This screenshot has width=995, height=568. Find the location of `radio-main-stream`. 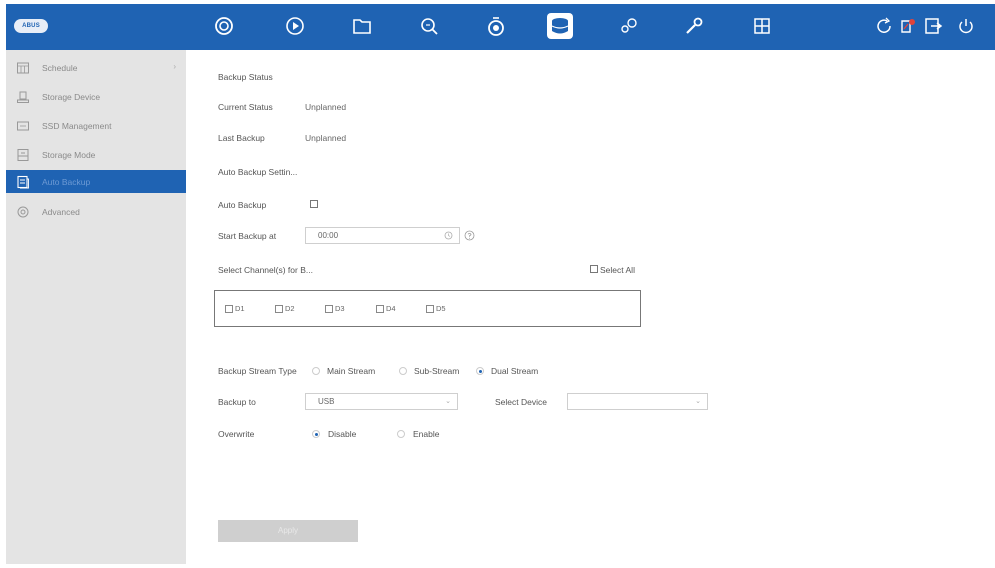

radio-main-stream is located at coordinates (316, 371).